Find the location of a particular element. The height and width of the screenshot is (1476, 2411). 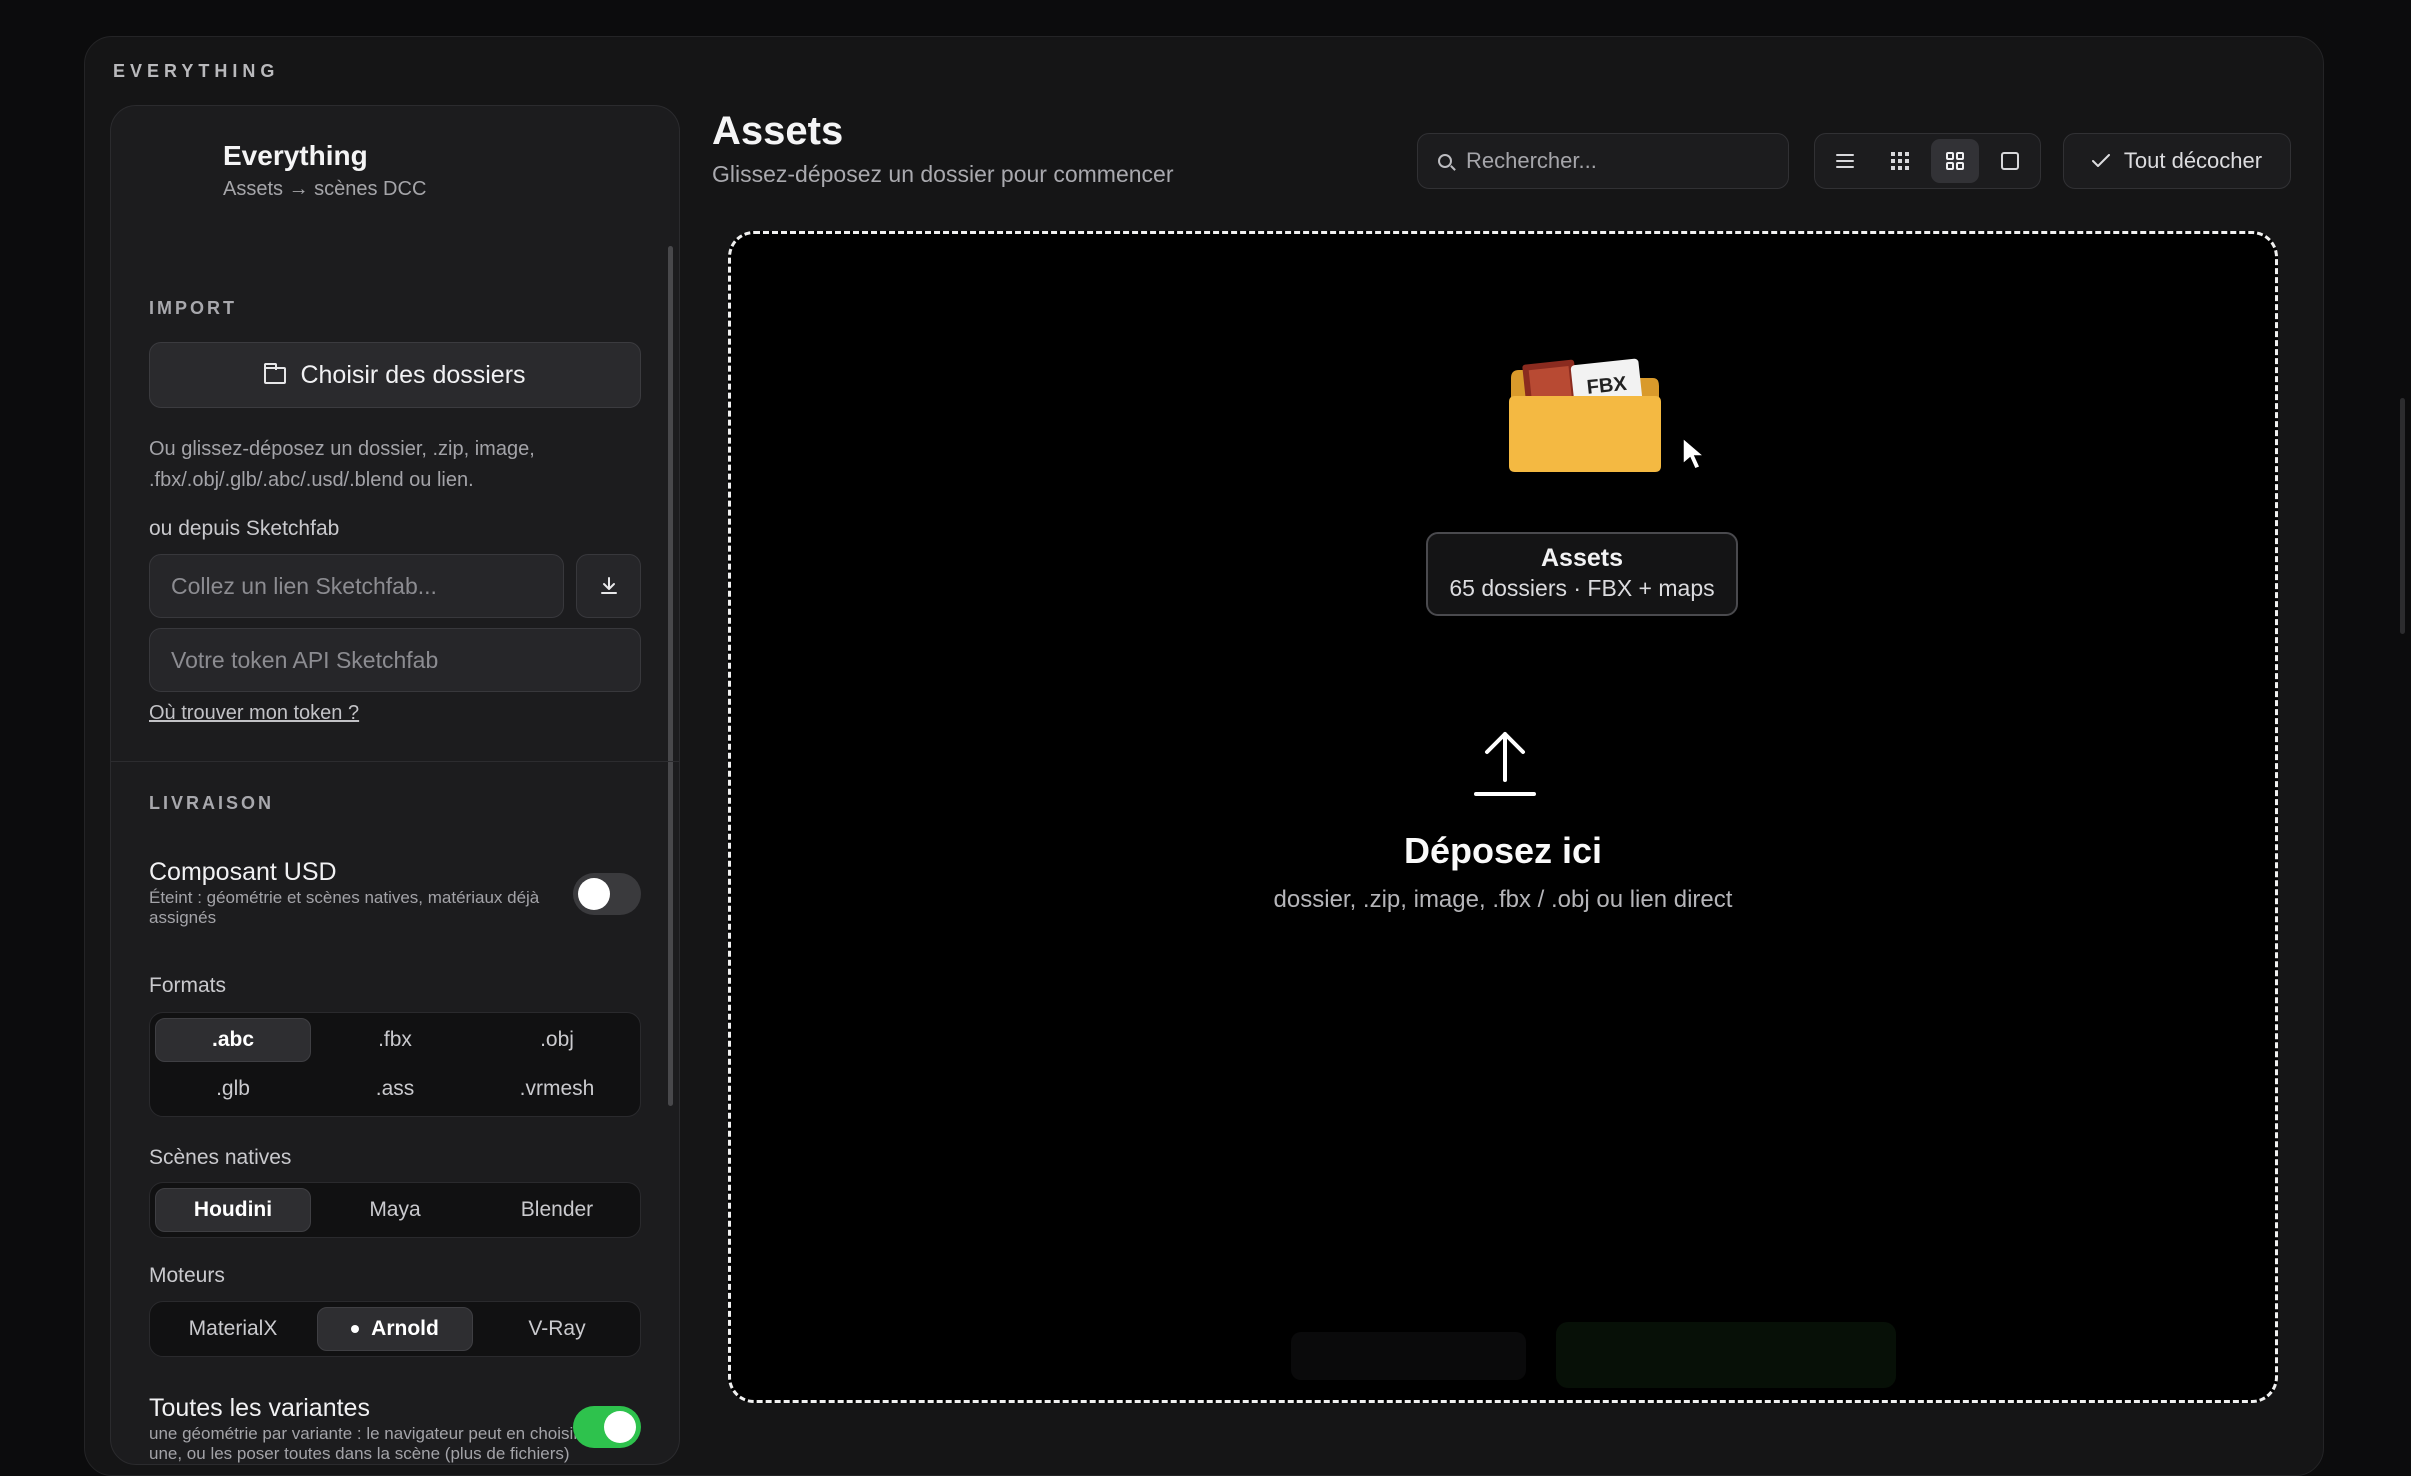

native-scenes-selector: Houdini Maya Blender is located at coordinates (395, 1210).